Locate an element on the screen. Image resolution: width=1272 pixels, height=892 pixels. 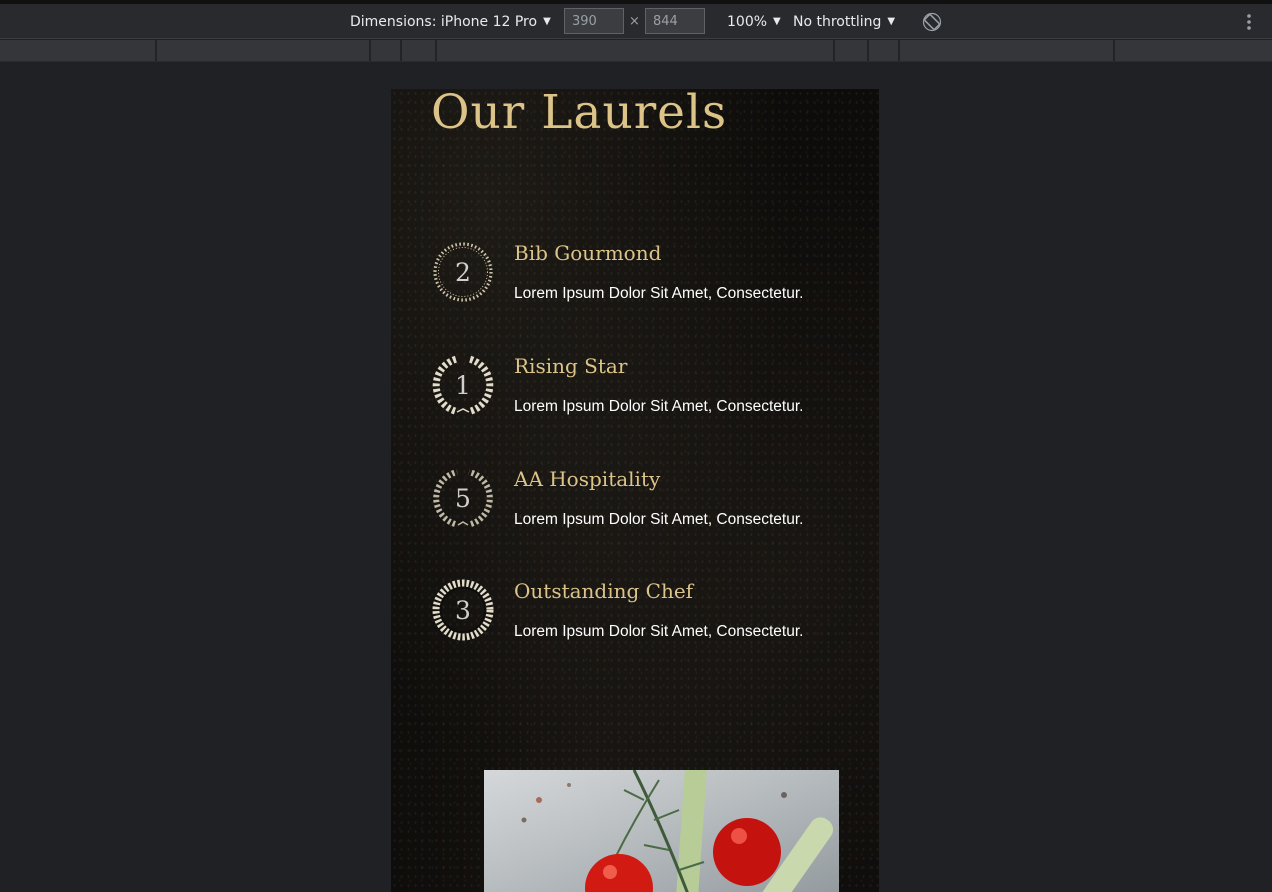
laurel-number: 2 is located at coordinates (463, 272).